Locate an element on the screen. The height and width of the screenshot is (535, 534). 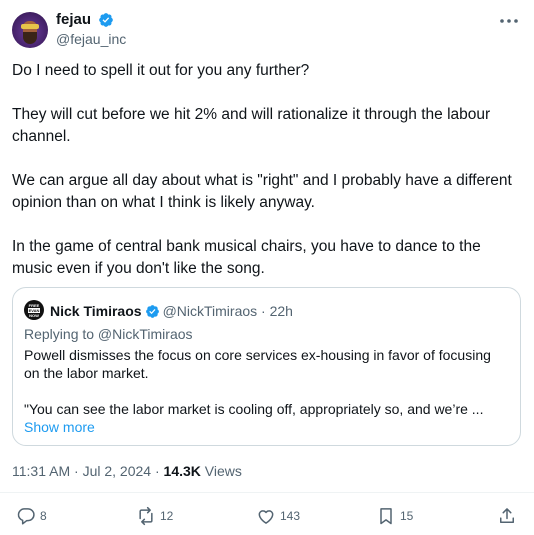
bookmark-icon is located at coordinates (386, 516).